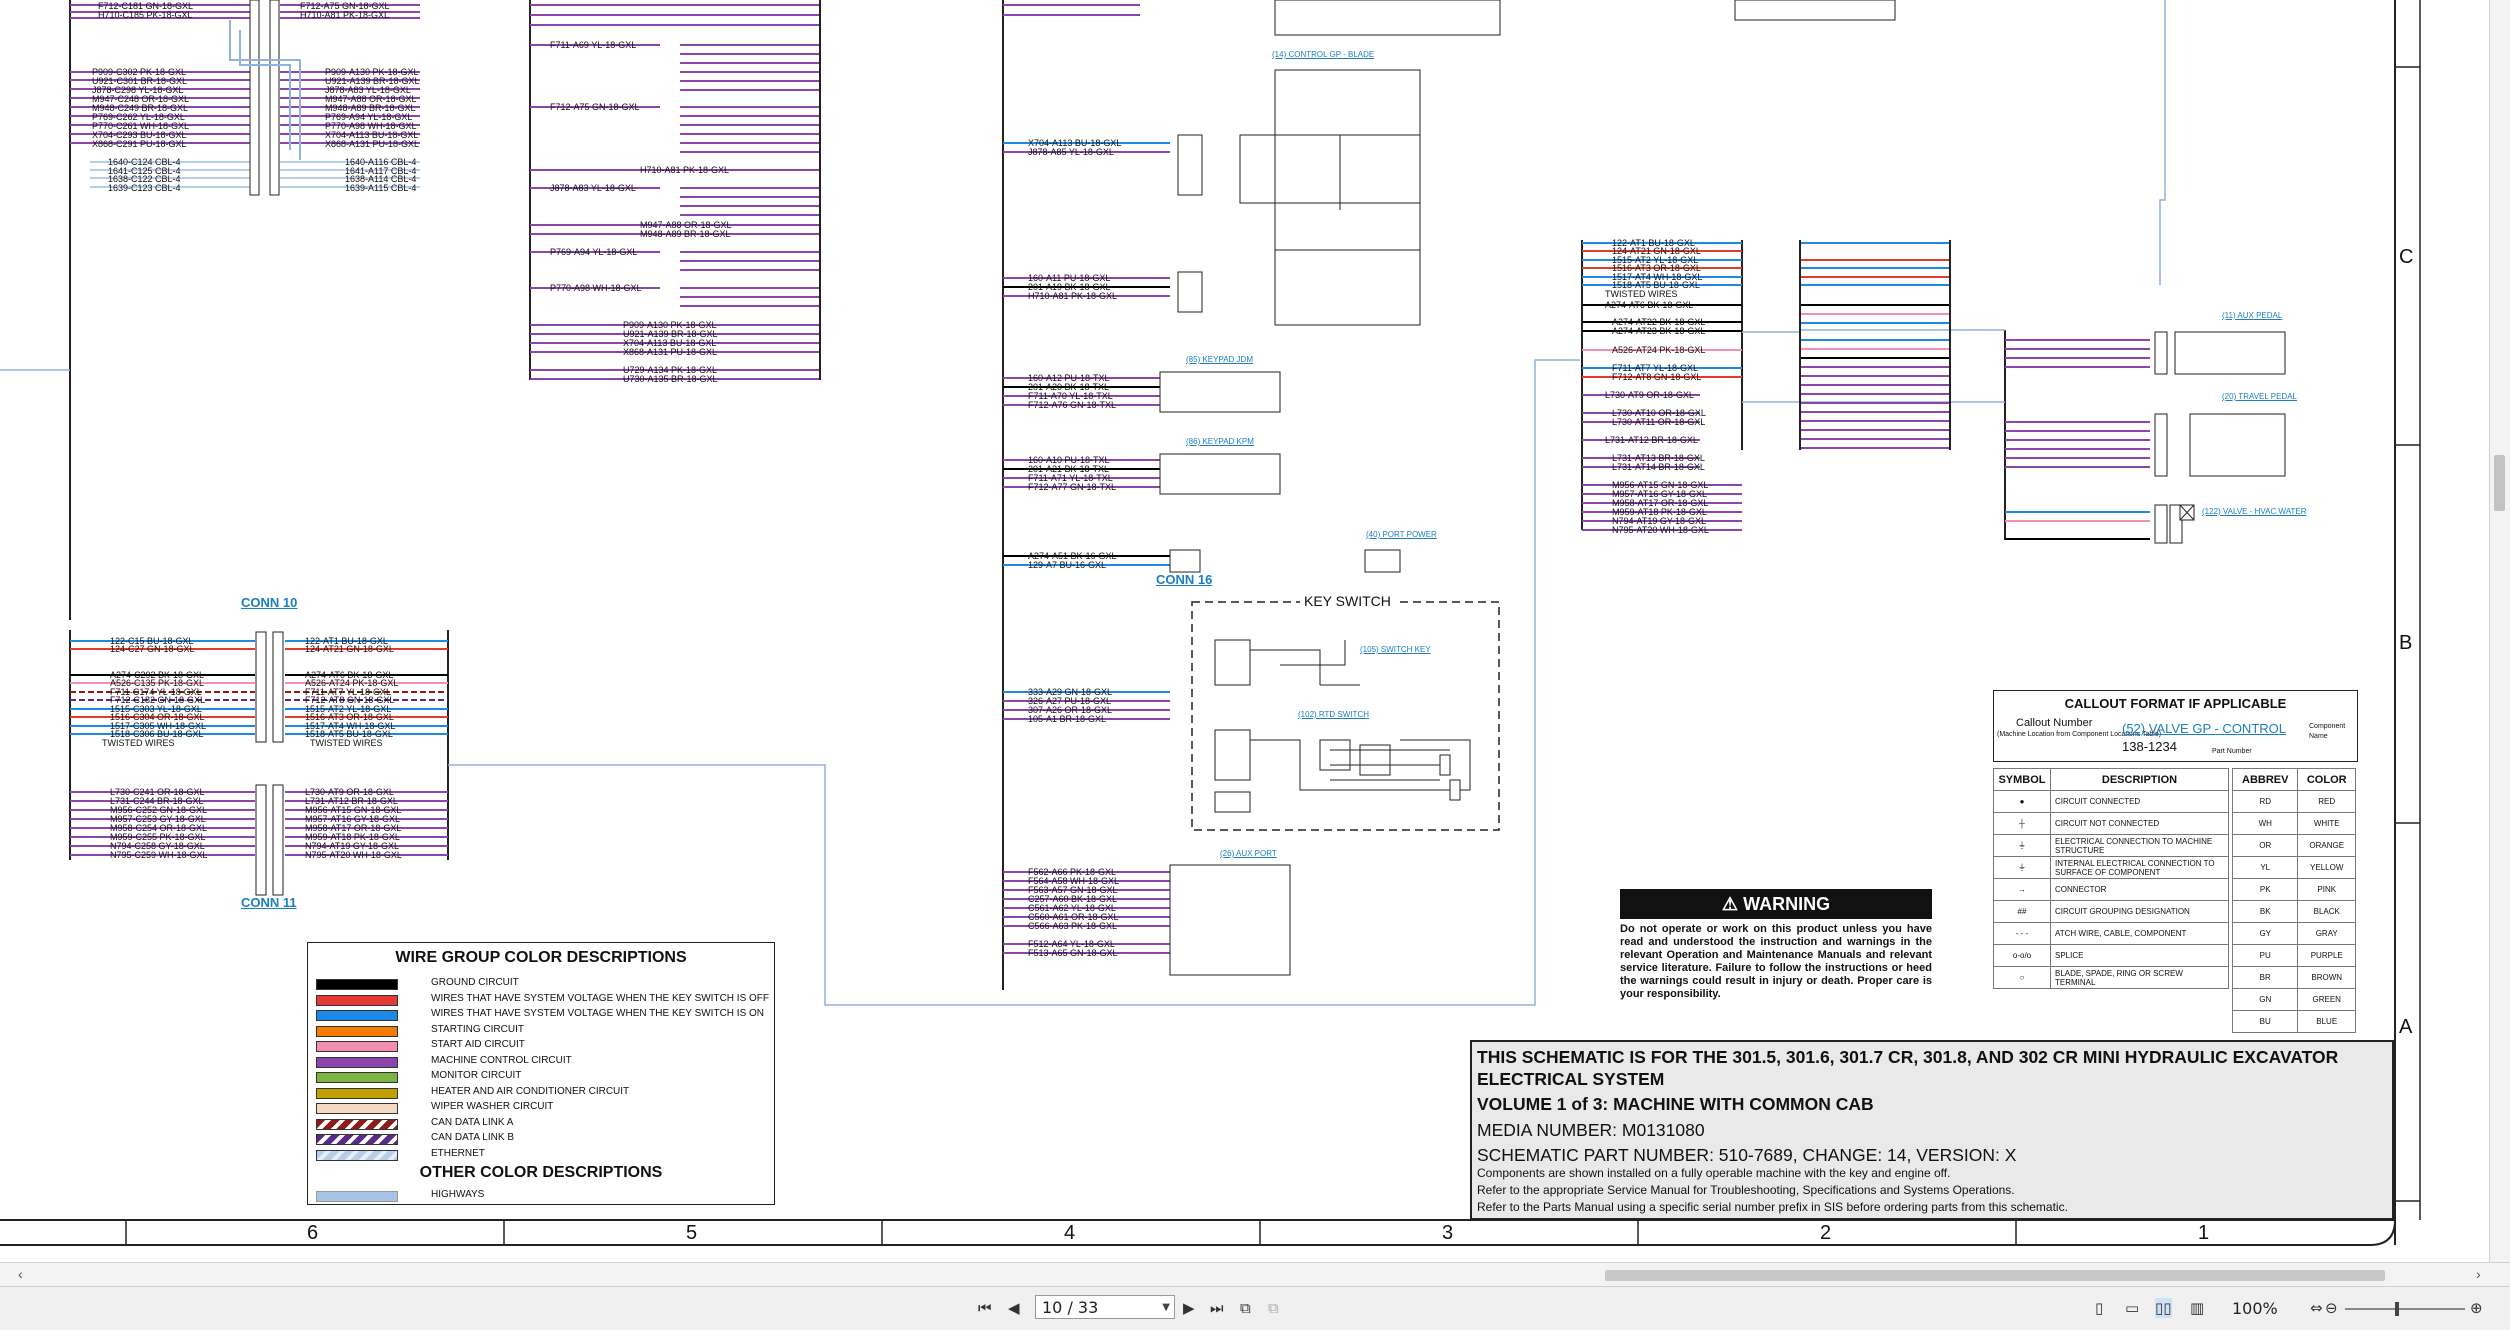 The image size is (2510, 1330). Describe the element at coordinates (541, 983) in the screenshot. I see `legend-row: GROUND CIRCUIT` at that location.